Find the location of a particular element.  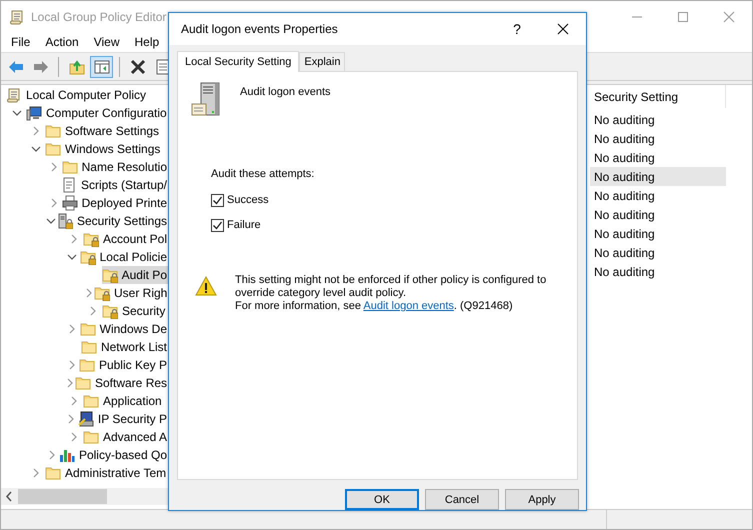

tree-item: Computer Configuratio is located at coordinates (97, 113).